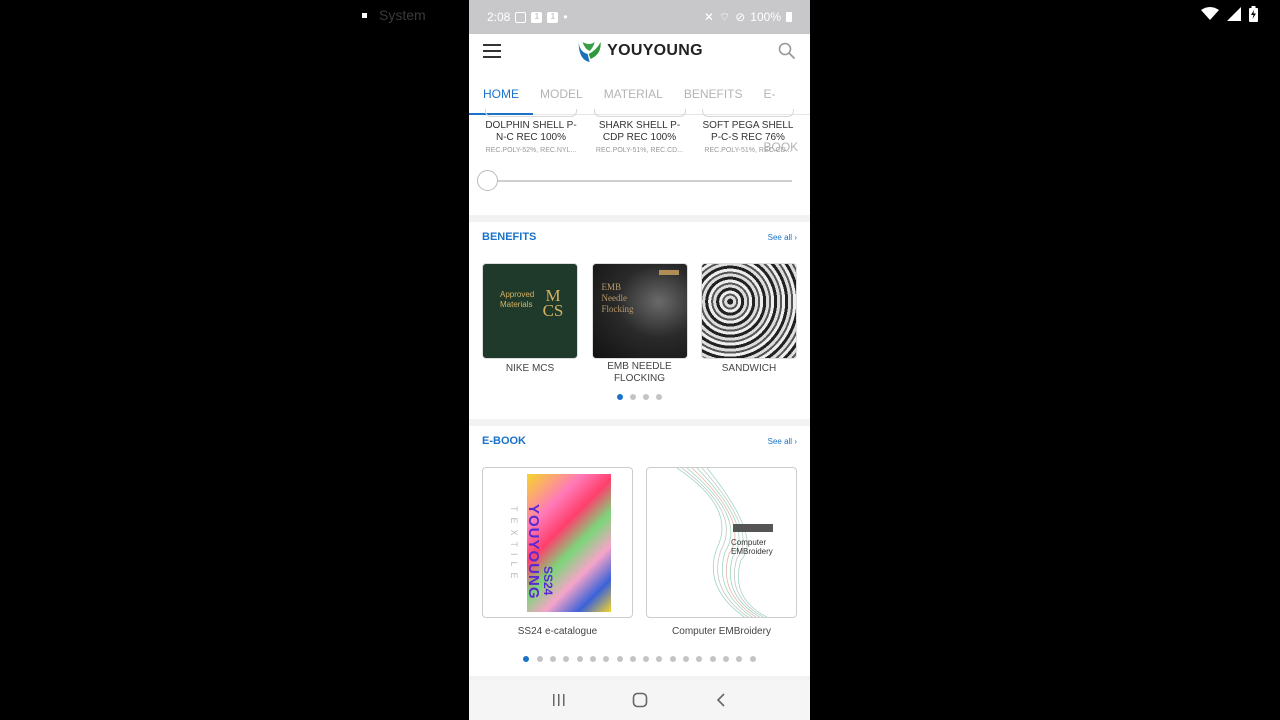 This screenshot has width=1280, height=720. I want to click on nike-mcs-image: Approved Materials MCS, so click(530, 311).